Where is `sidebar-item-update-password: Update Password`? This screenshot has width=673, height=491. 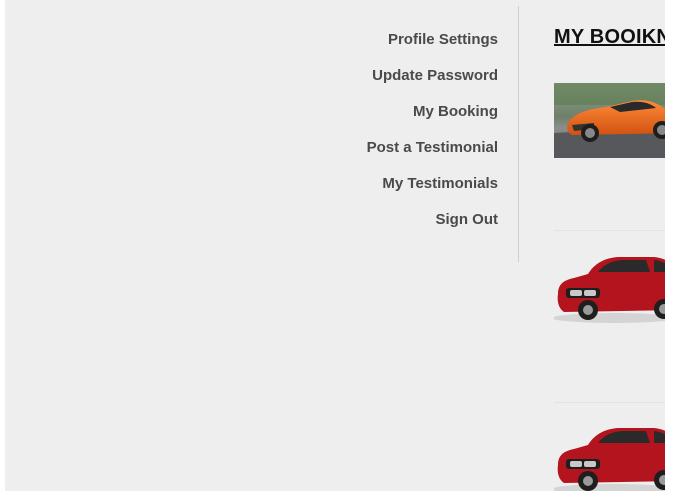
sidebar-item-update-password: Update Password is located at coordinates (435, 75).